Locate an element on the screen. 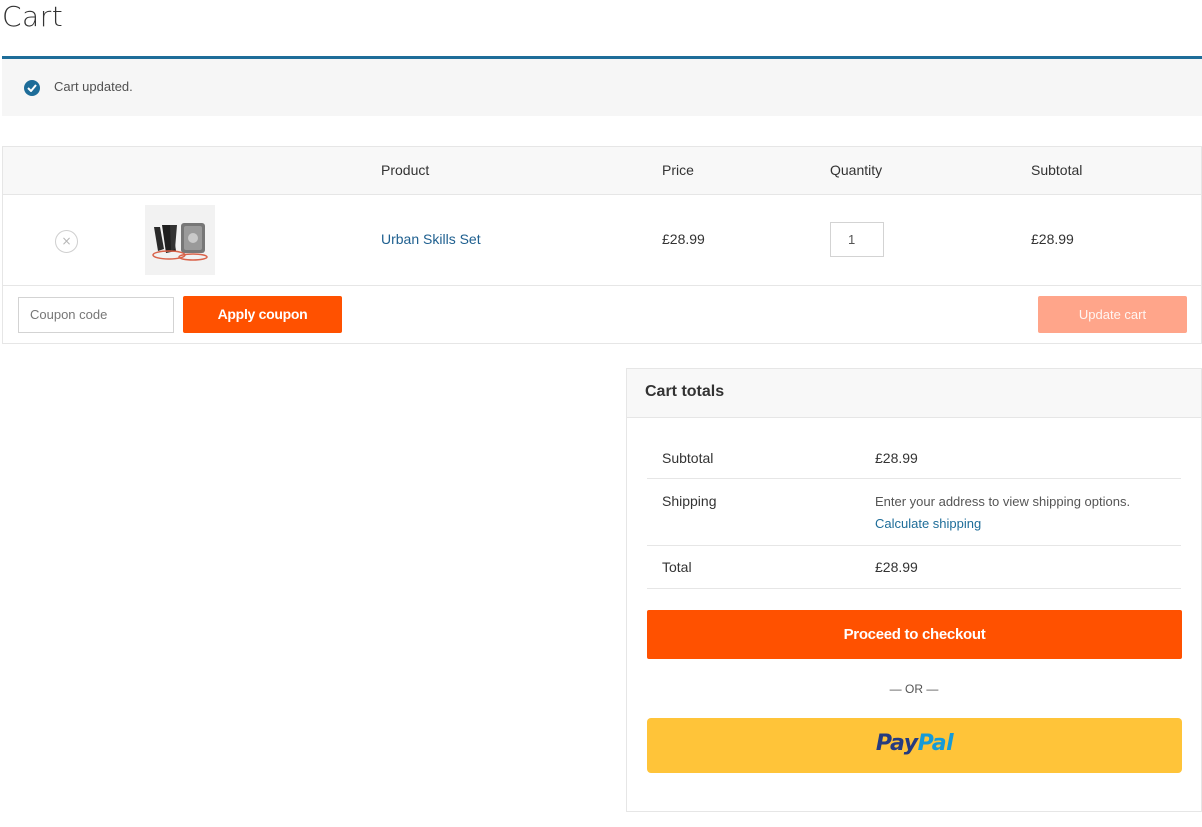  header-subtotal: Subtotal is located at coordinates (1057, 170).